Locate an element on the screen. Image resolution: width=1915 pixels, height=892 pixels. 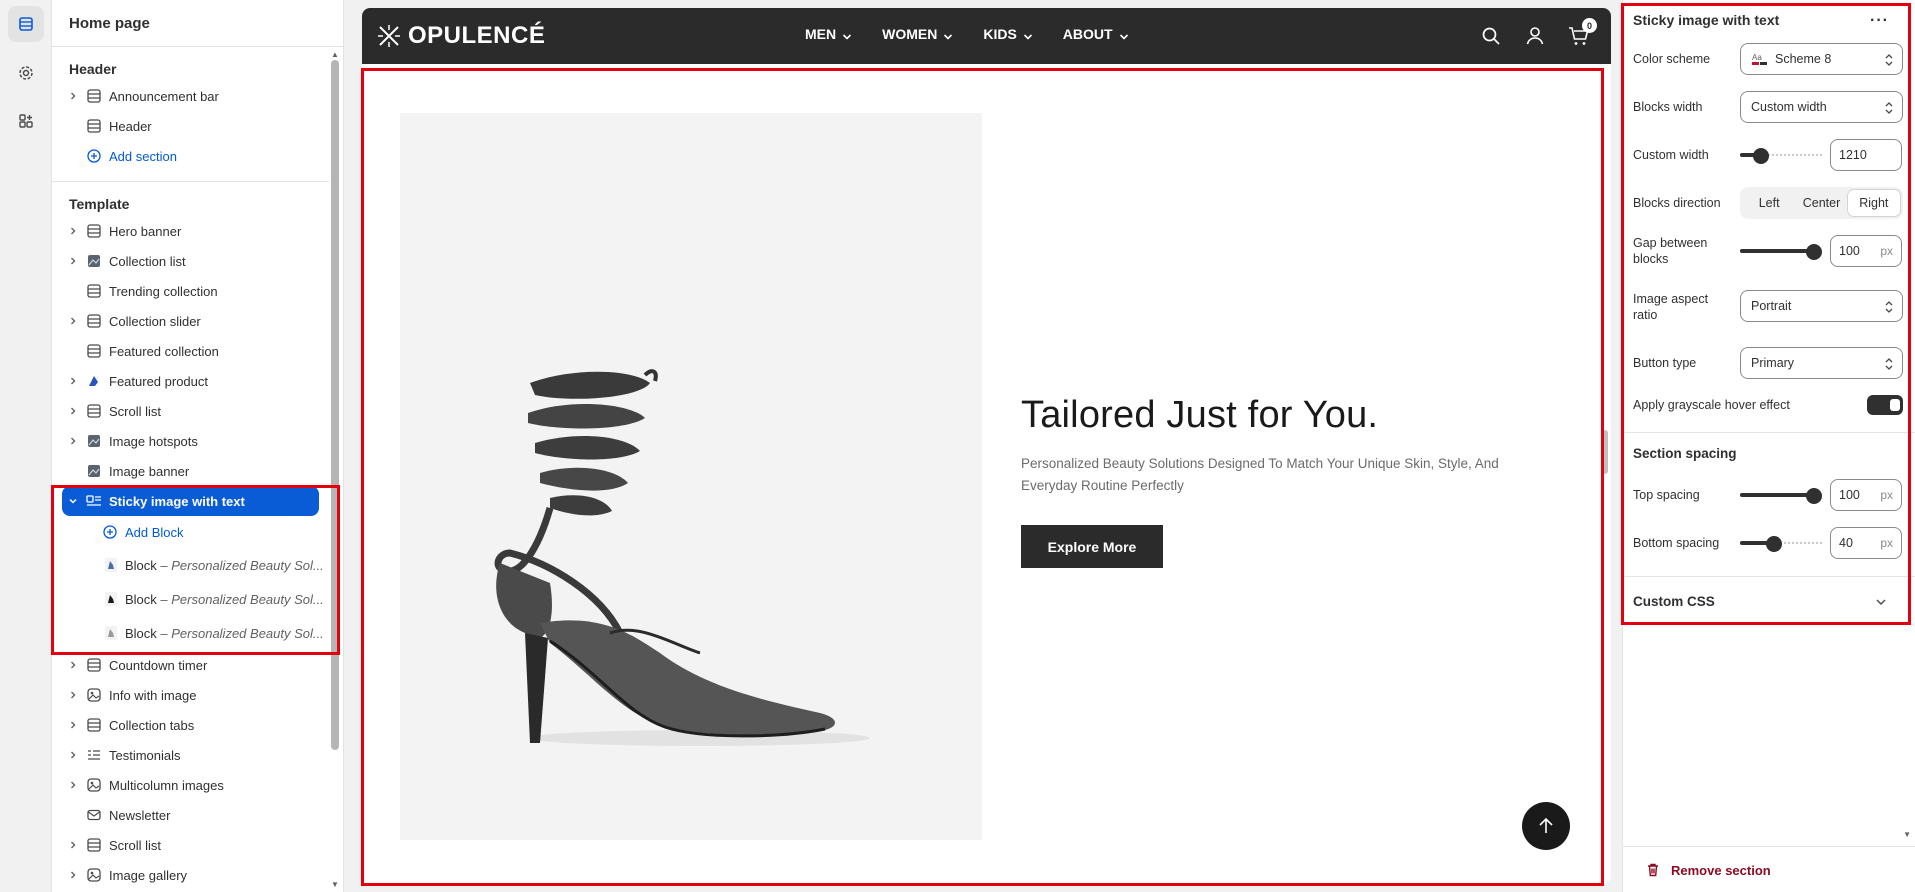
sidebar-item-label: Trending collection is located at coordinates (163, 291).